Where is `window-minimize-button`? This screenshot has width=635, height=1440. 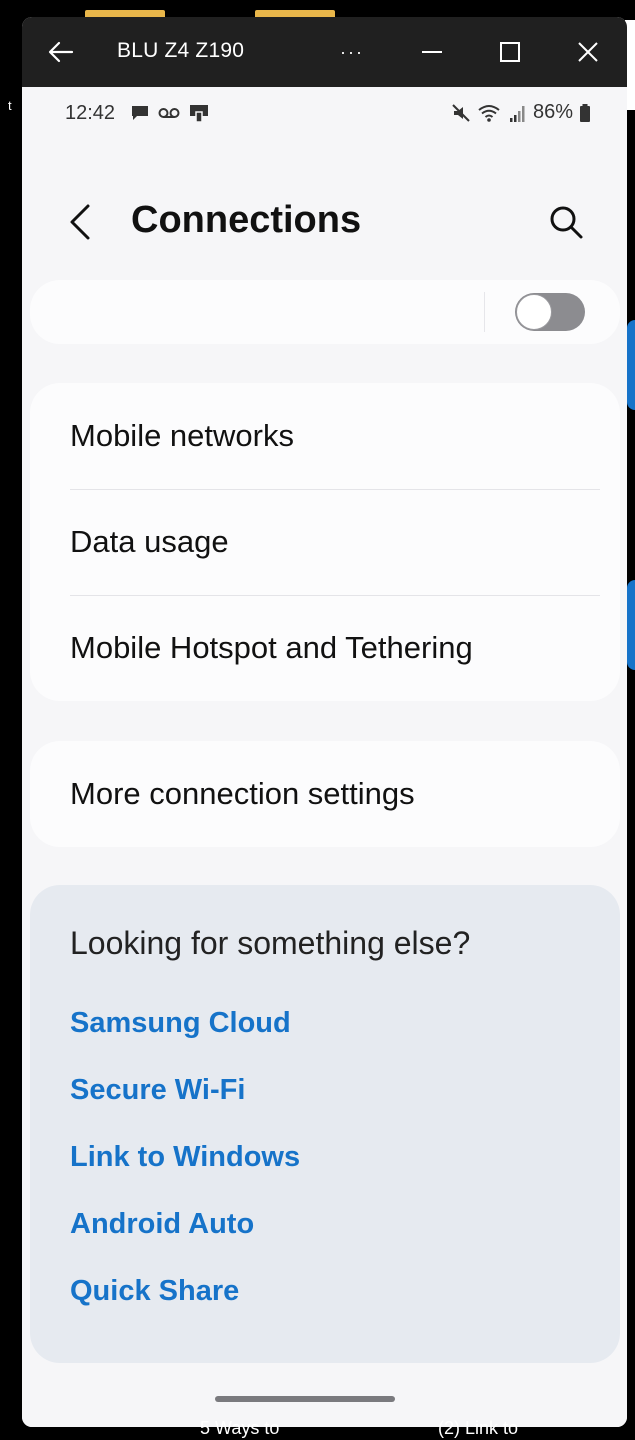
window-minimize-button is located at coordinates (432, 52).